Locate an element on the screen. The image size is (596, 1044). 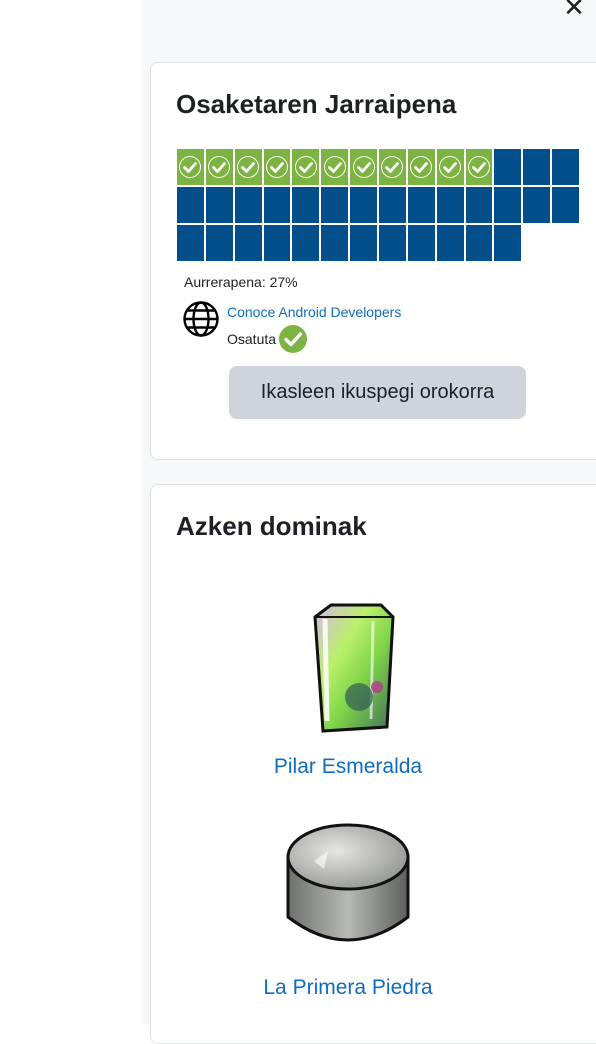
close-icon: ✕ is located at coordinates (574, 11).